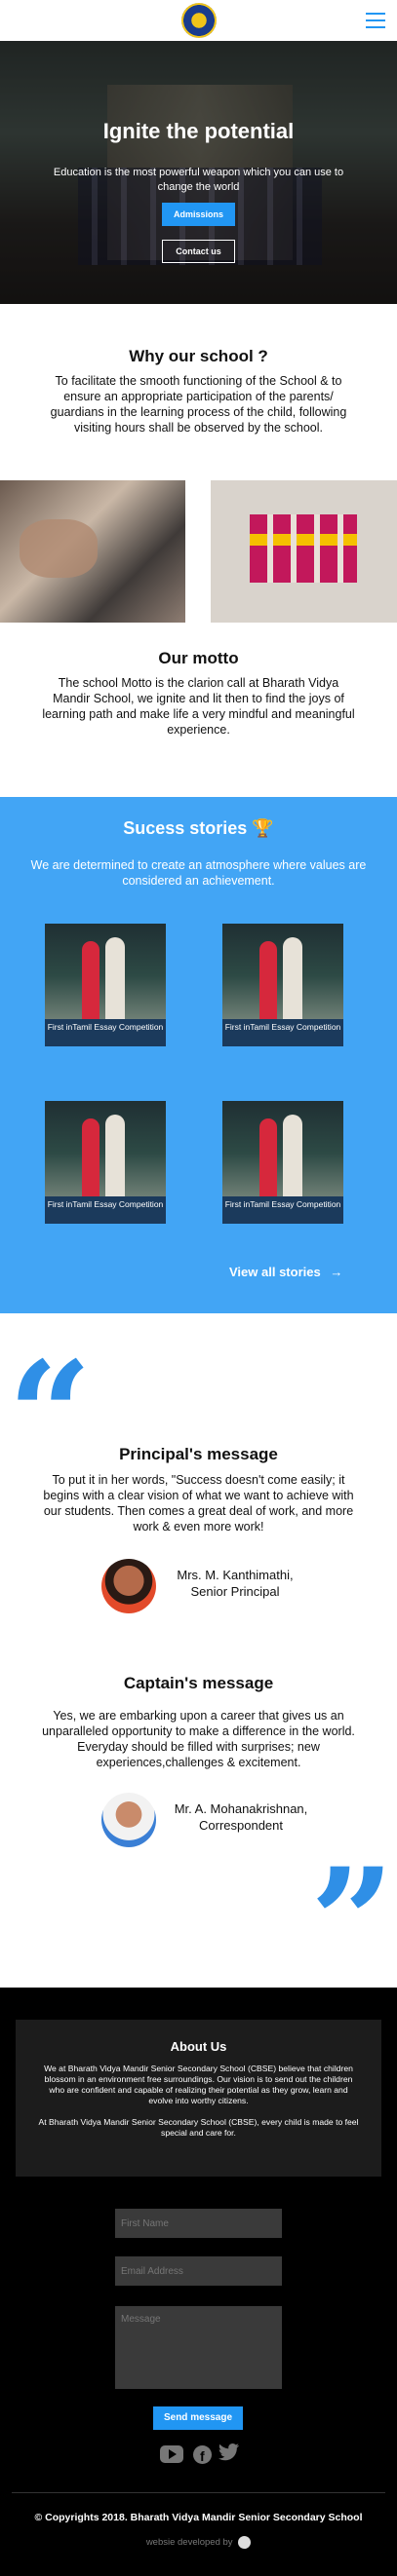 The image size is (397, 2576). I want to click on motto-title: Our motto, so click(198, 658).